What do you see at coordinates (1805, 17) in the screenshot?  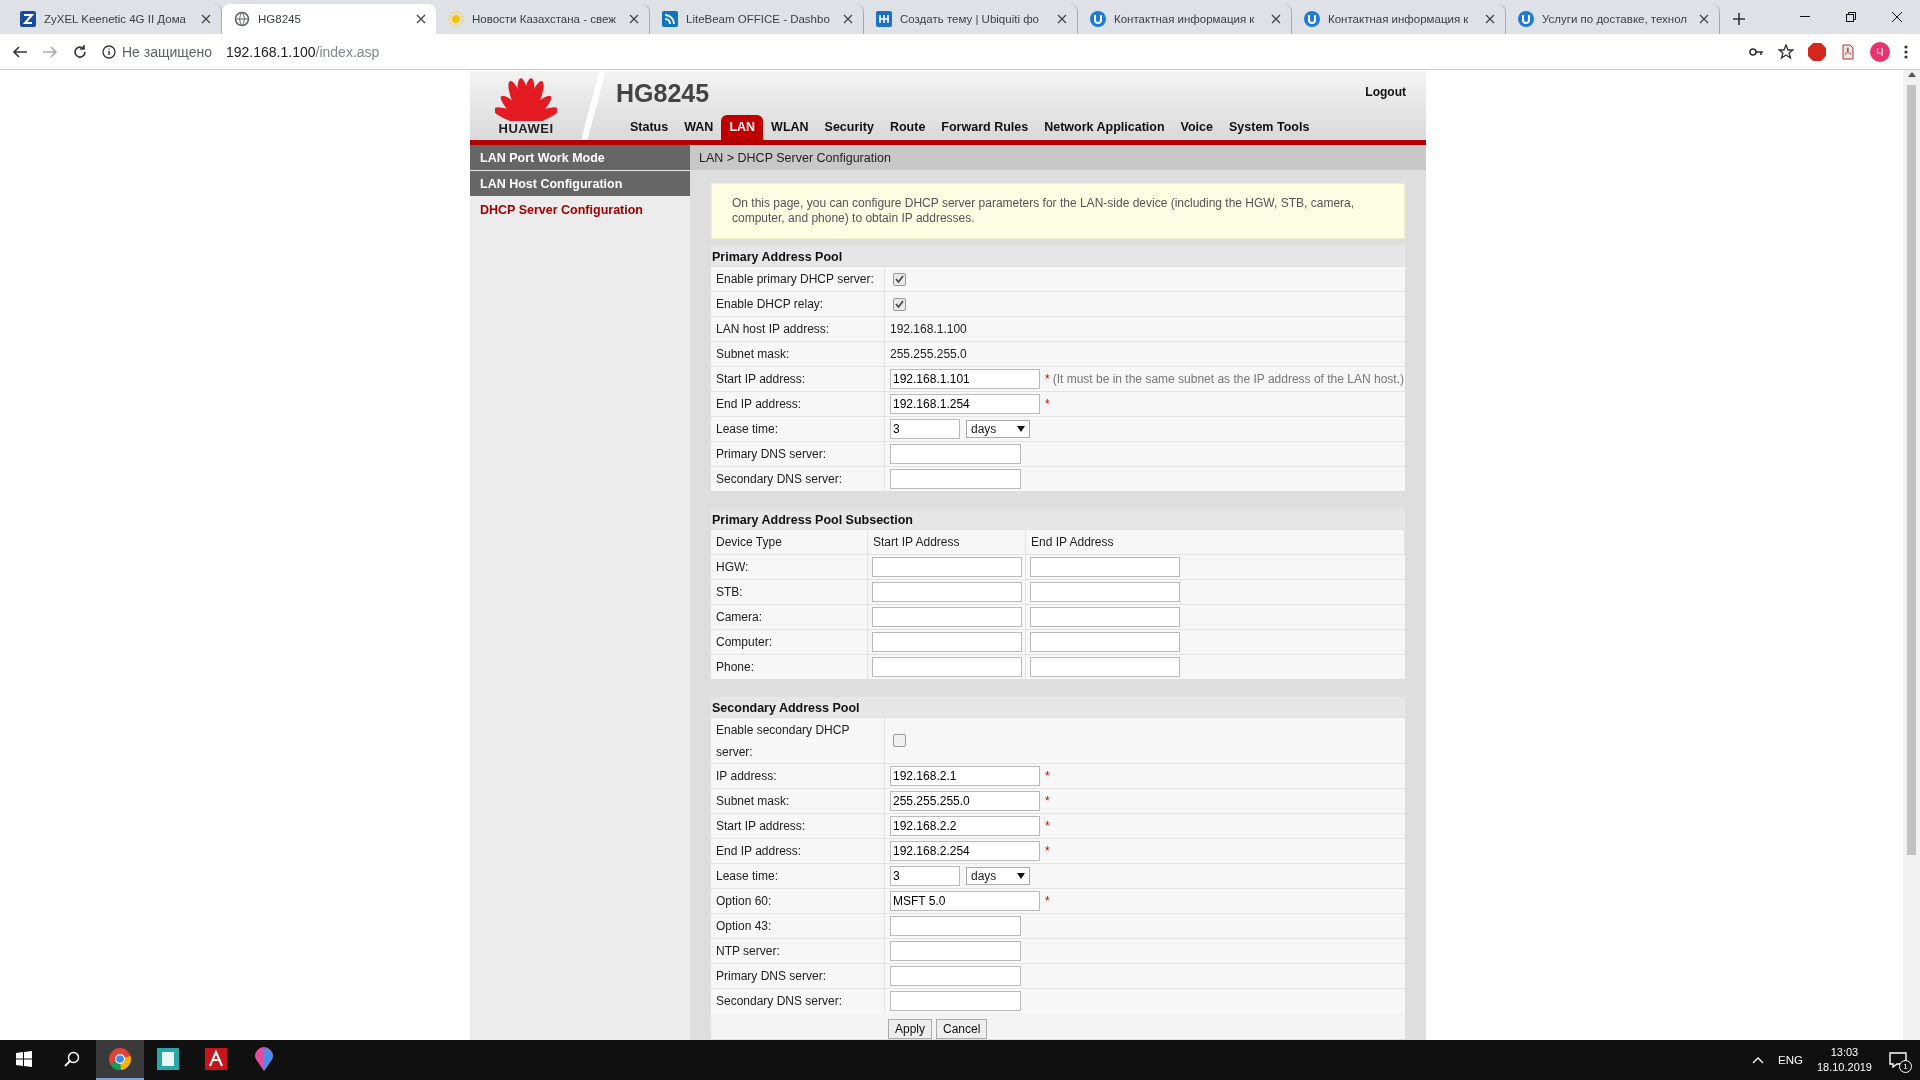 I see `minimize-icon` at bounding box center [1805, 17].